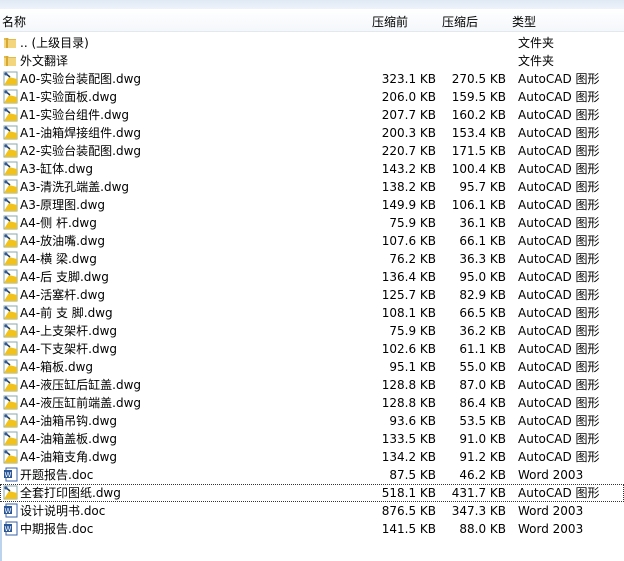 The image size is (624, 561). What do you see at coordinates (81, 79) in the screenshot?
I see `file-name: A0-实验台装配图.dwg` at bounding box center [81, 79].